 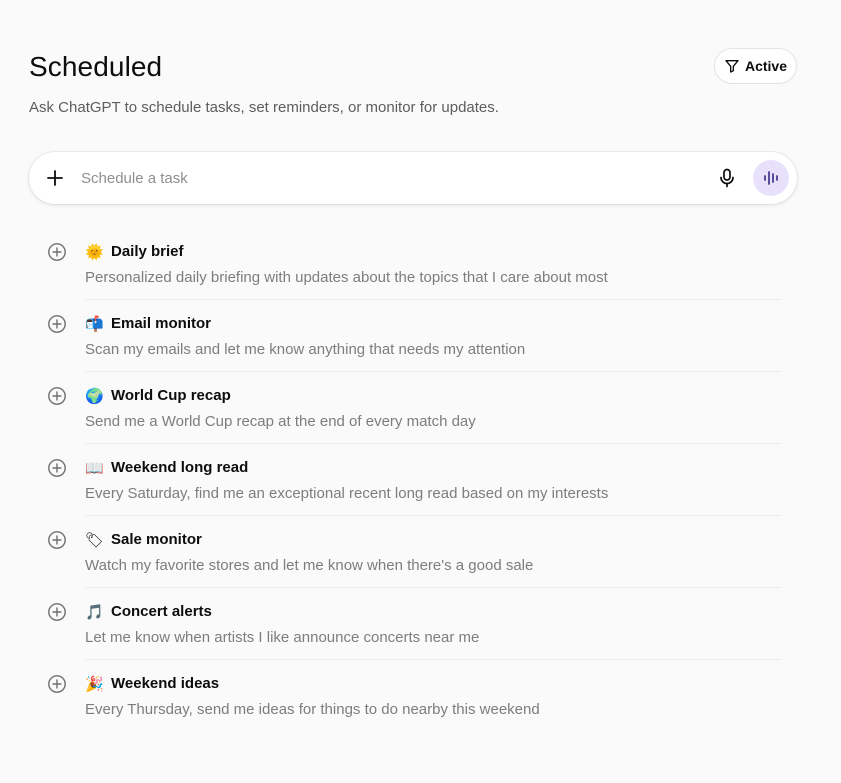 What do you see at coordinates (766, 66) in the screenshot?
I see `filter-label: Active` at bounding box center [766, 66].